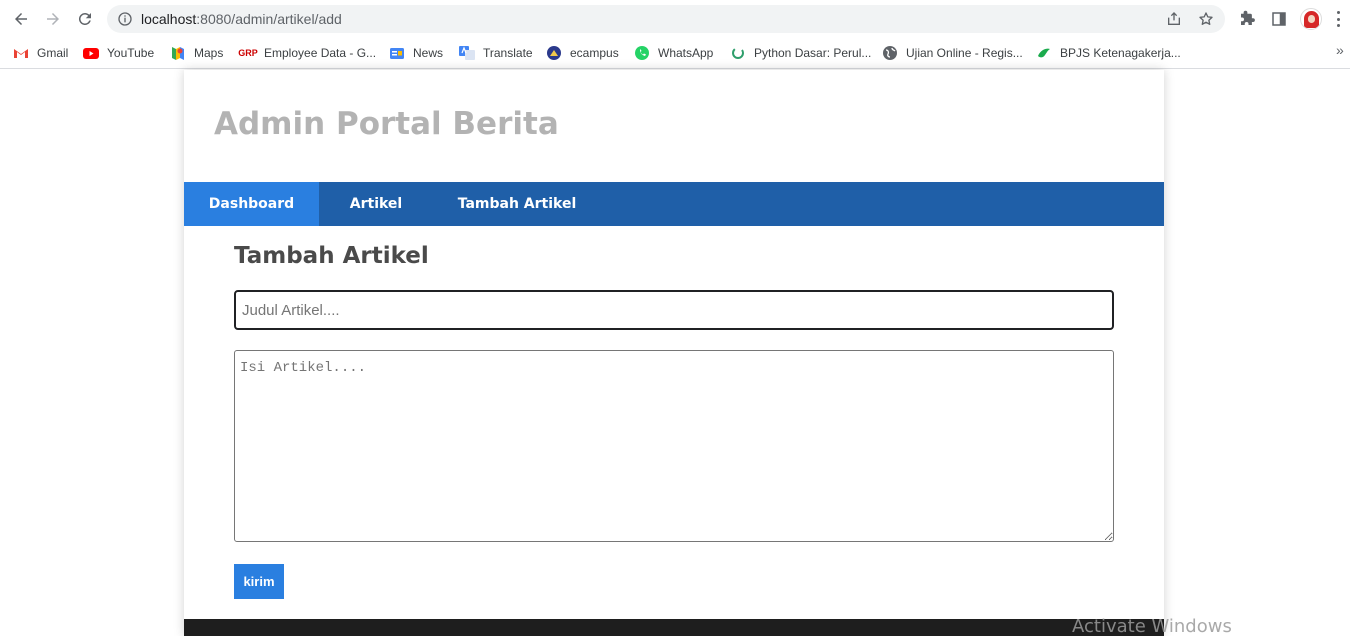  I want to click on arrow-right-icon, so click(53, 19).